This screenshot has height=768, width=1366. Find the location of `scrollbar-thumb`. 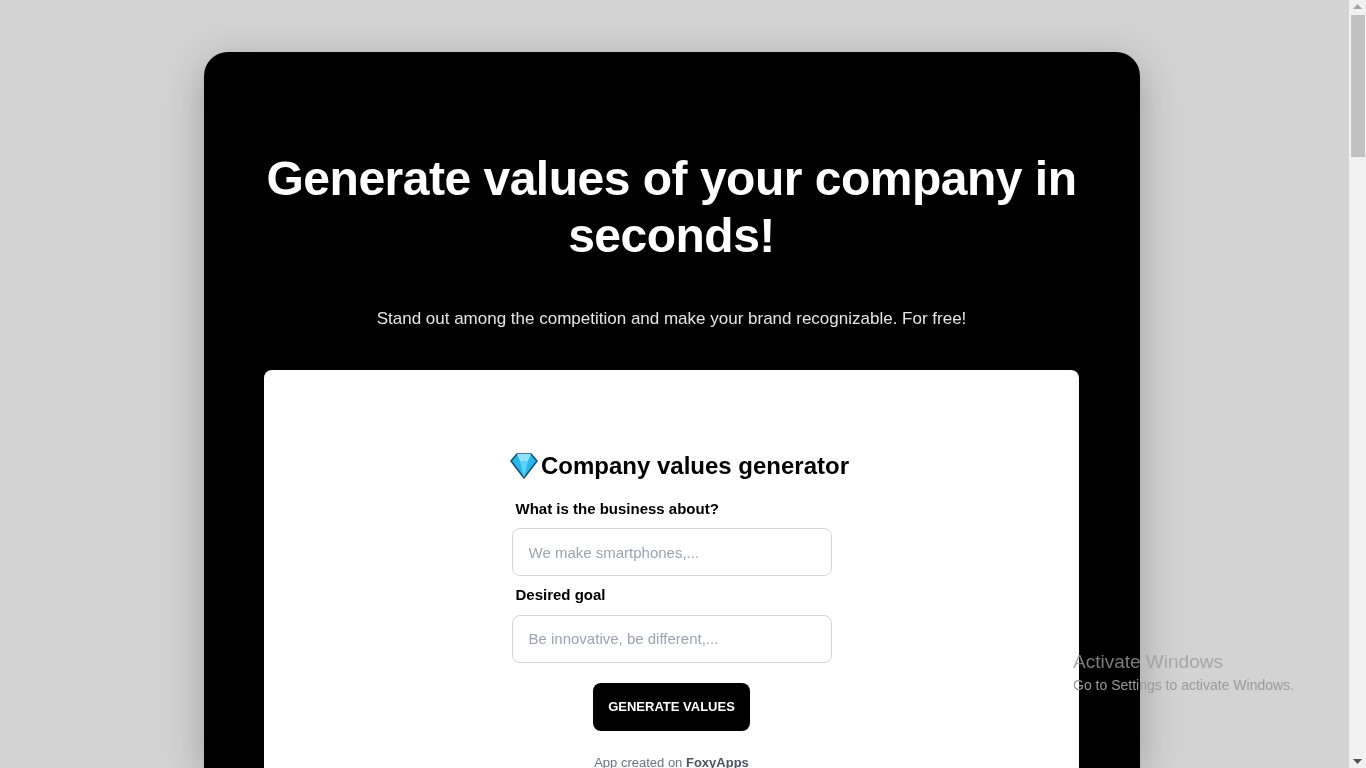

scrollbar-thumb is located at coordinates (1357, 86).